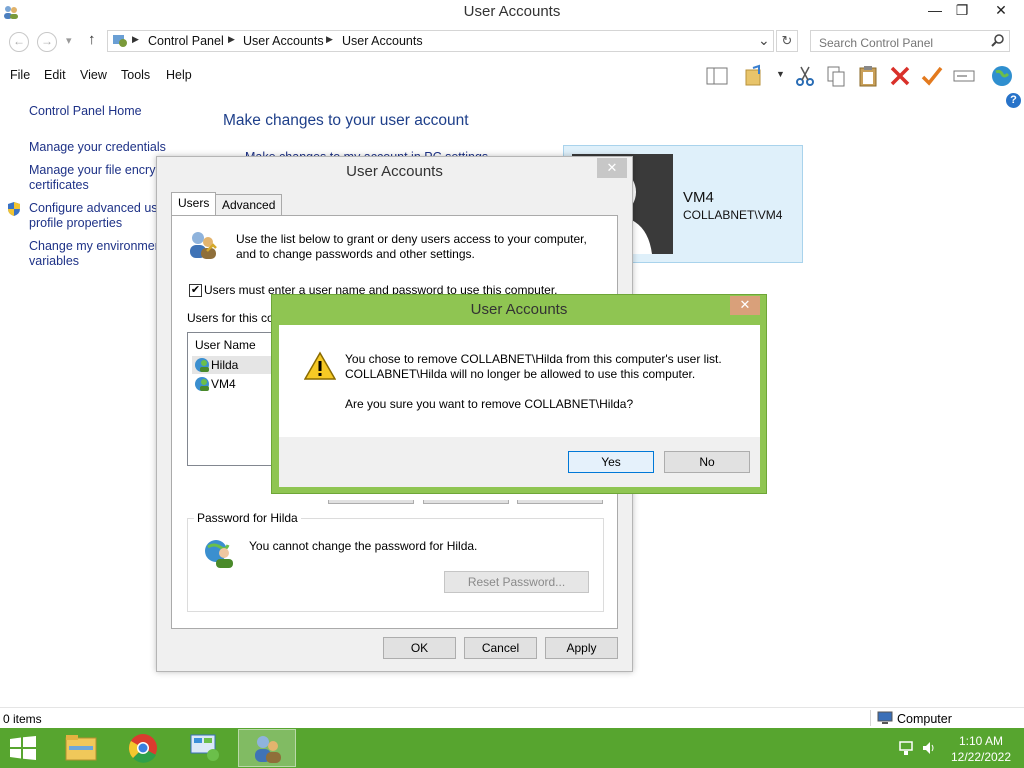 This screenshot has height=768, width=1024. Describe the element at coordinates (23, 748) in the screenshot. I see `windows-start-icon` at that location.